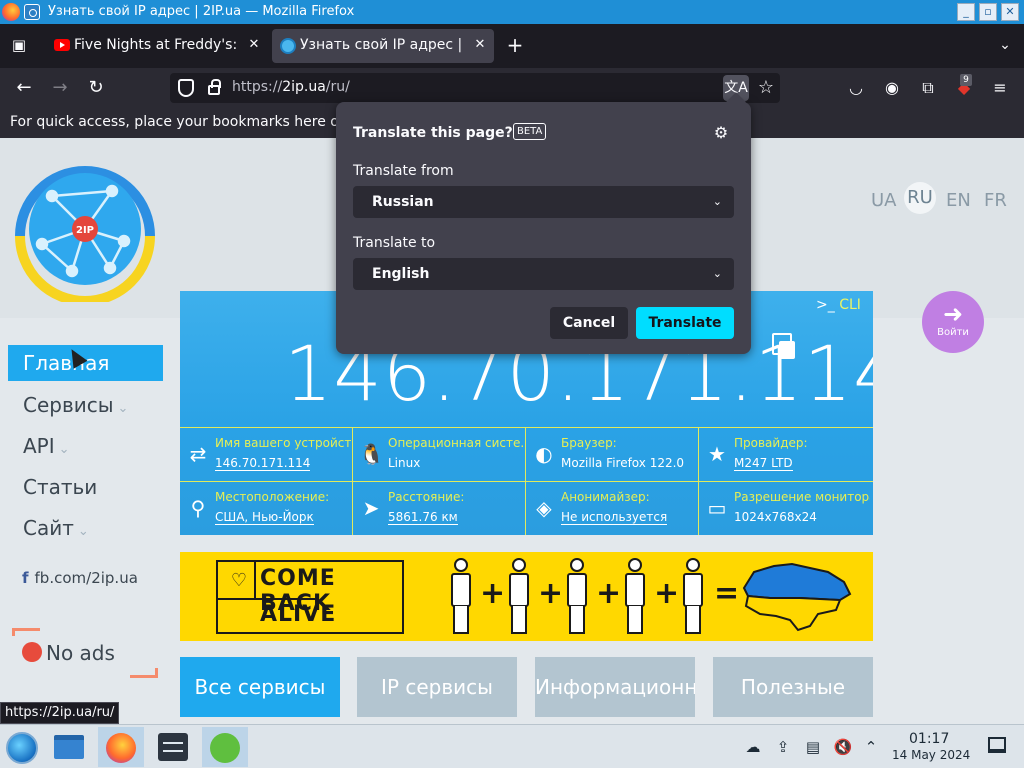  Describe the element at coordinates (85, 363) in the screenshot. I see `menu-item-home: Главная` at that location.